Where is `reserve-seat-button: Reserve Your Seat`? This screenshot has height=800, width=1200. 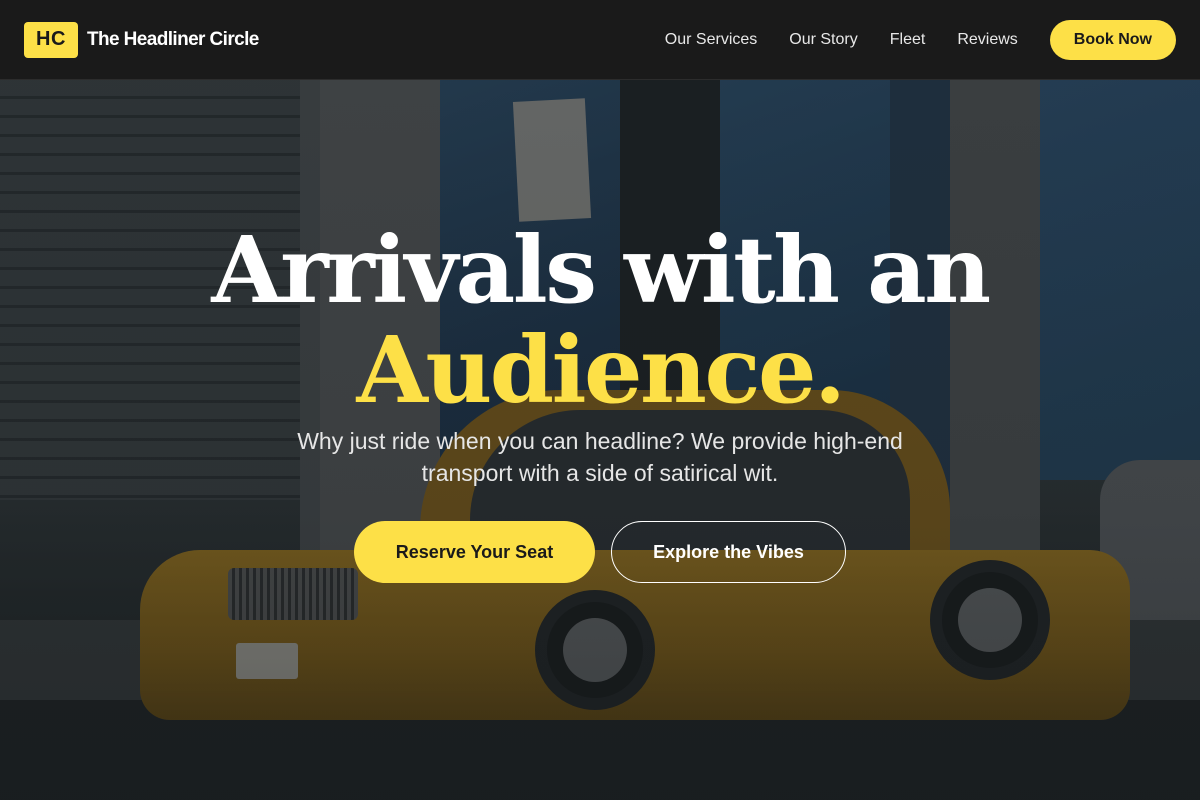 reserve-seat-button: Reserve Your Seat is located at coordinates (474, 552).